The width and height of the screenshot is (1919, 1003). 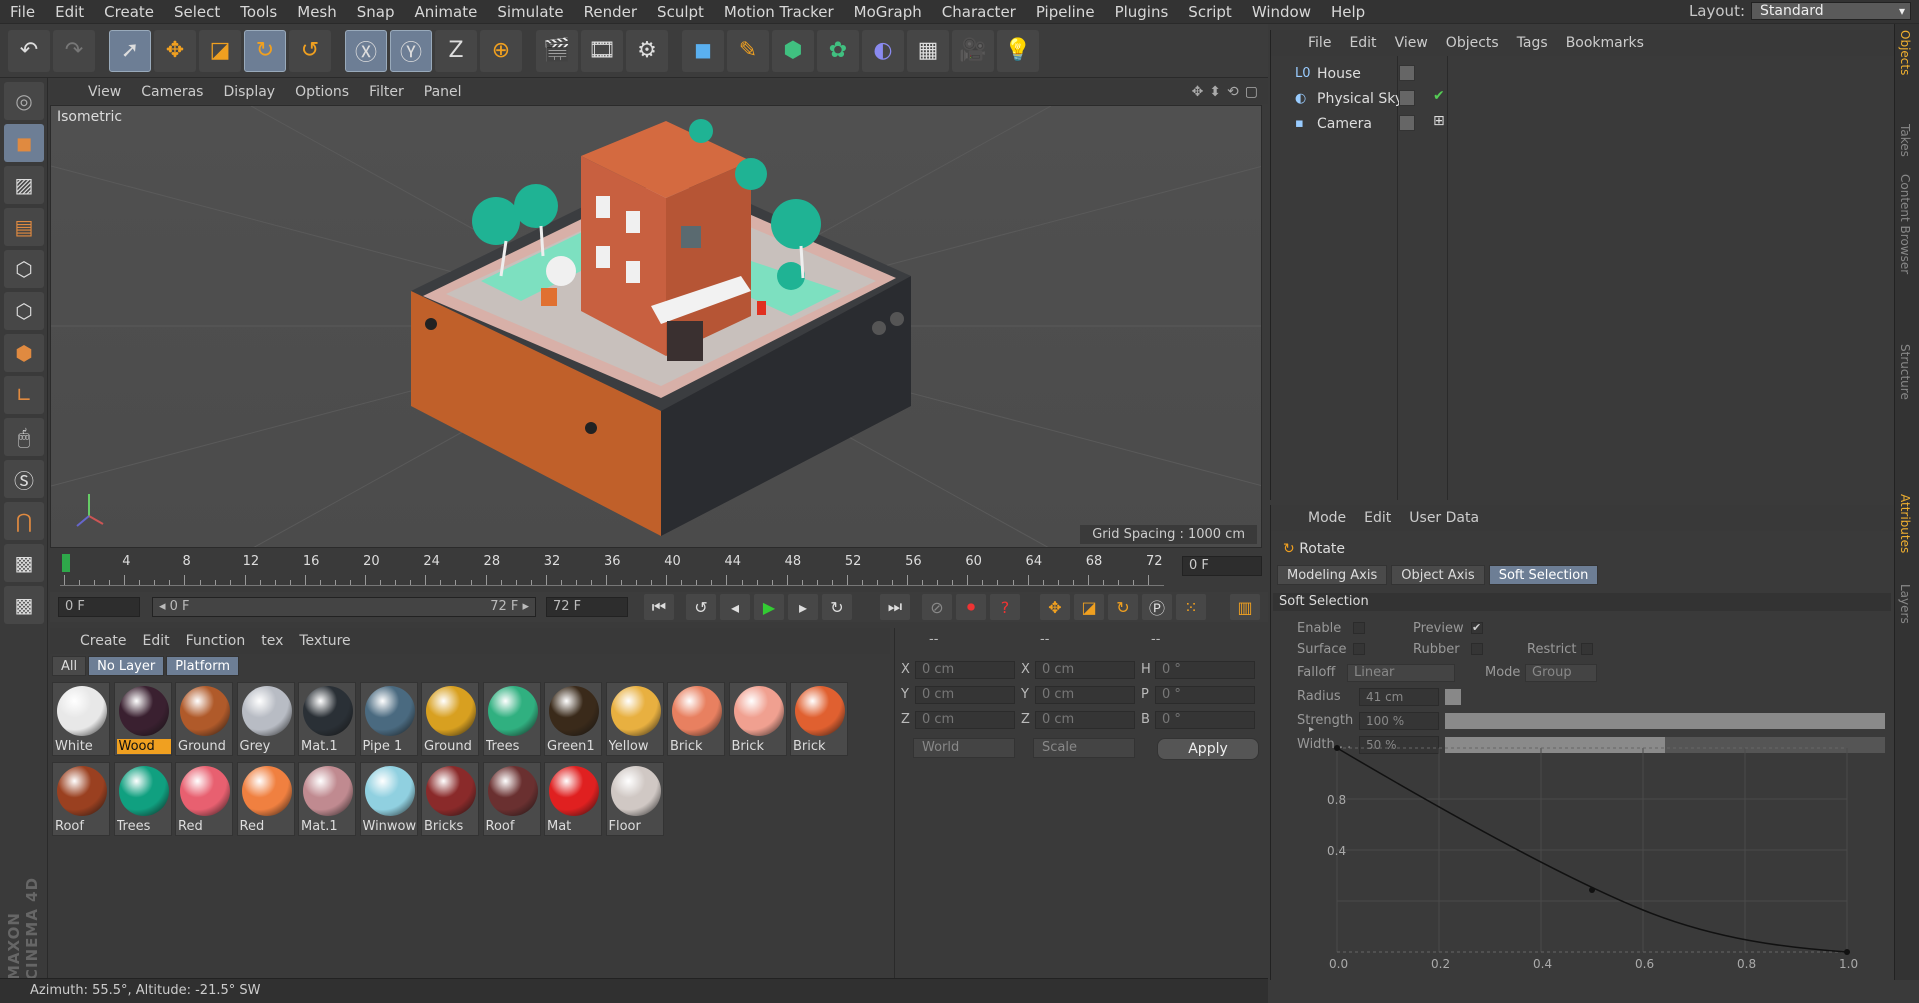 I want to click on menu-item-simulate: Simulate, so click(x=530, y=12).